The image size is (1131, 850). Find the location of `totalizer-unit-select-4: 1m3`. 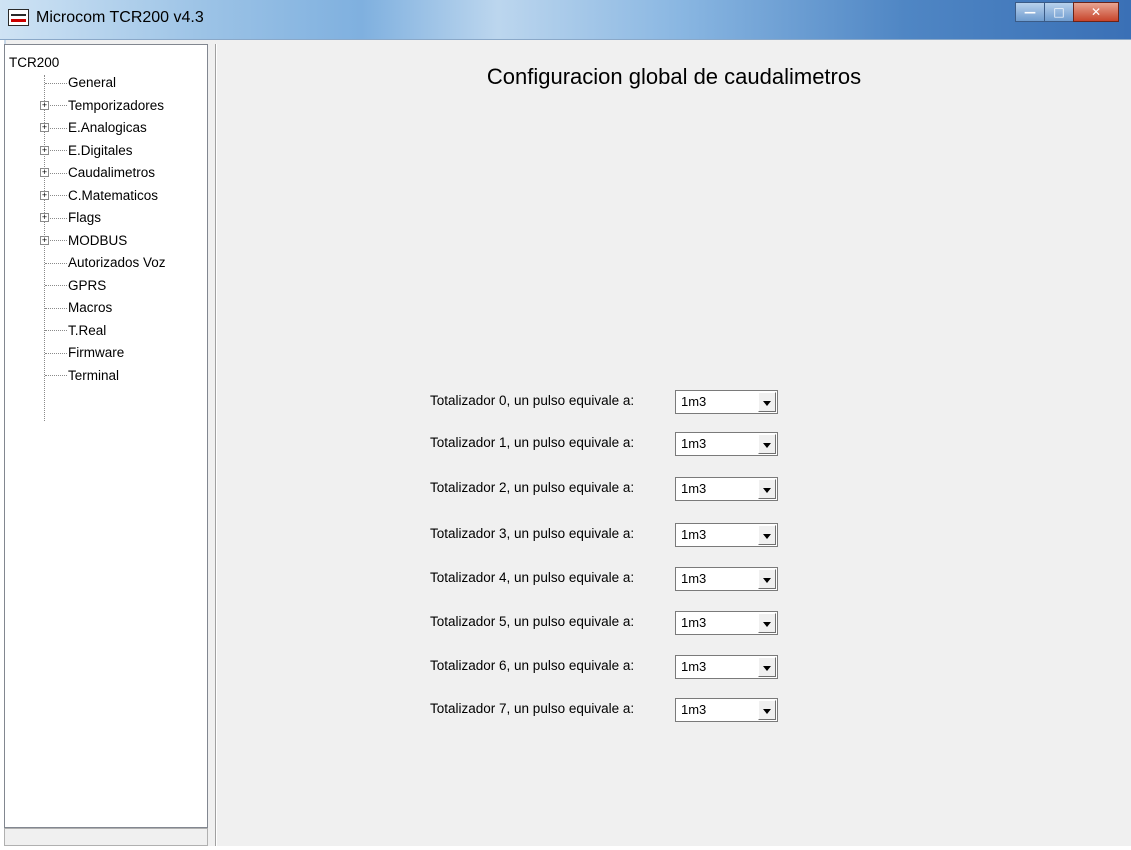

totalizer-unit-select-4: 1m3 is located at coordinates (726, 579).